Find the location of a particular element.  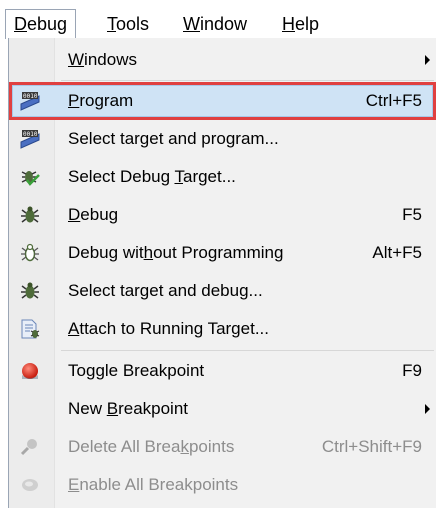

menu-window: Window is located at coordinates (215, 24).